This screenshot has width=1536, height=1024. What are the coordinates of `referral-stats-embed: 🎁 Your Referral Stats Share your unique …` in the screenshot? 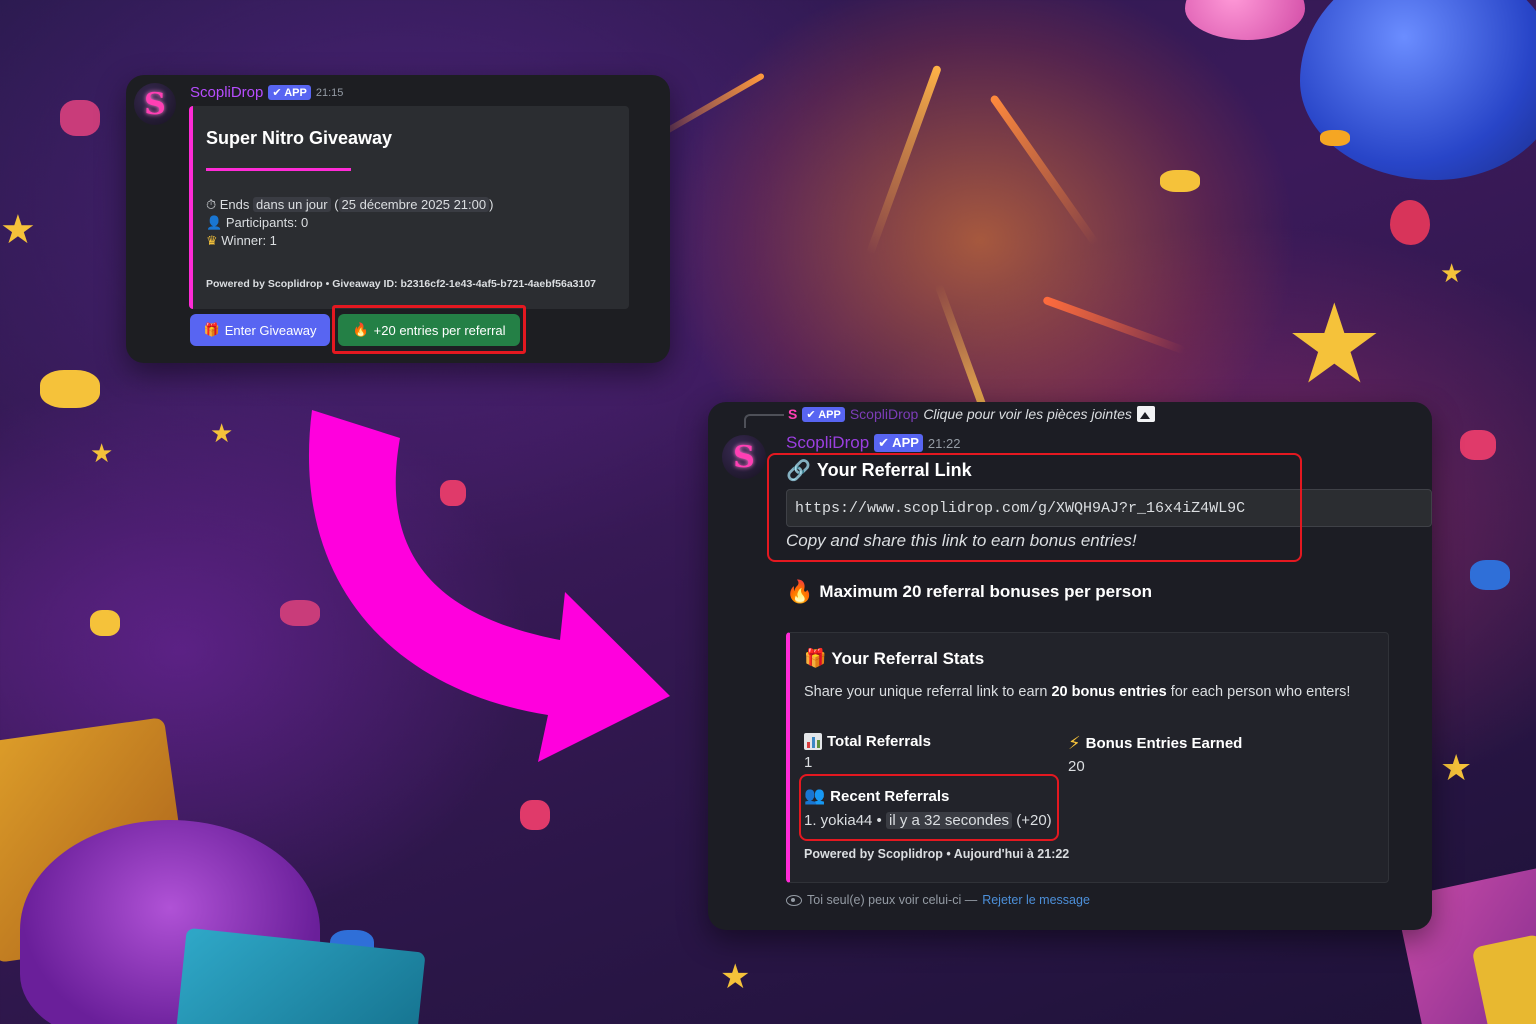 It's located at (1087, 757).